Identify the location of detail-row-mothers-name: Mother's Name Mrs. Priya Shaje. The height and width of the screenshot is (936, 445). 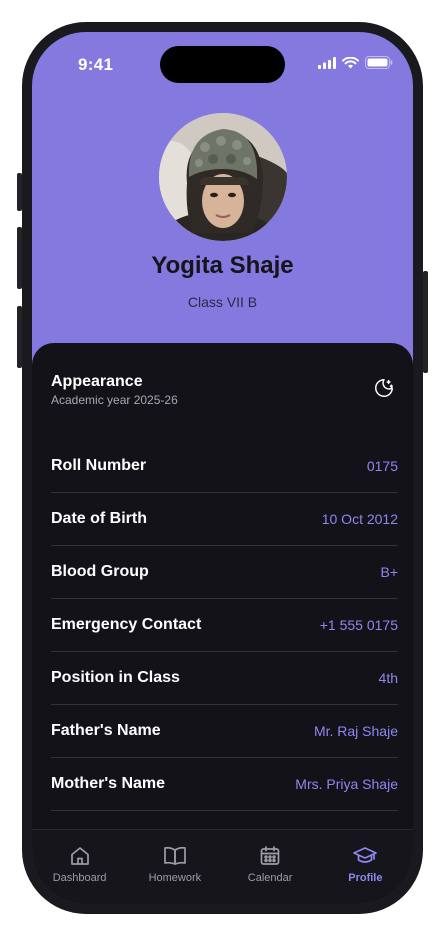
(224, 784).